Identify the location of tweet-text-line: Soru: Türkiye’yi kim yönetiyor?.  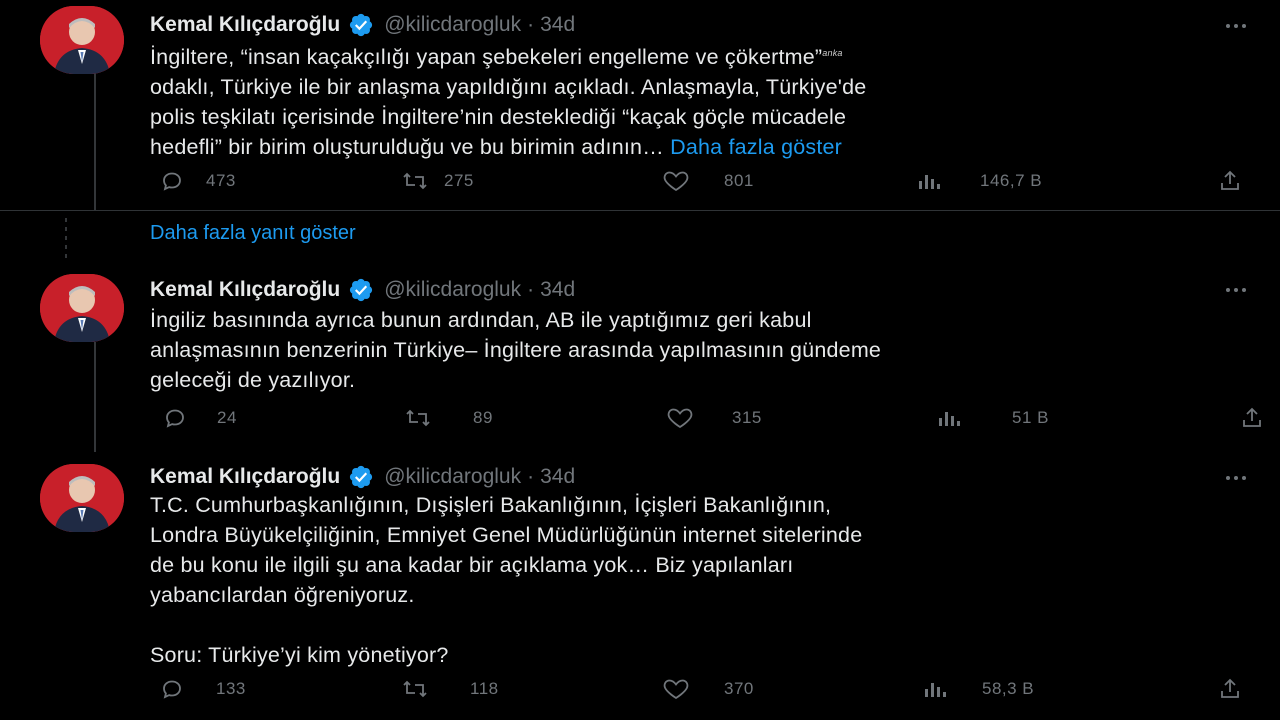
(299, 655).